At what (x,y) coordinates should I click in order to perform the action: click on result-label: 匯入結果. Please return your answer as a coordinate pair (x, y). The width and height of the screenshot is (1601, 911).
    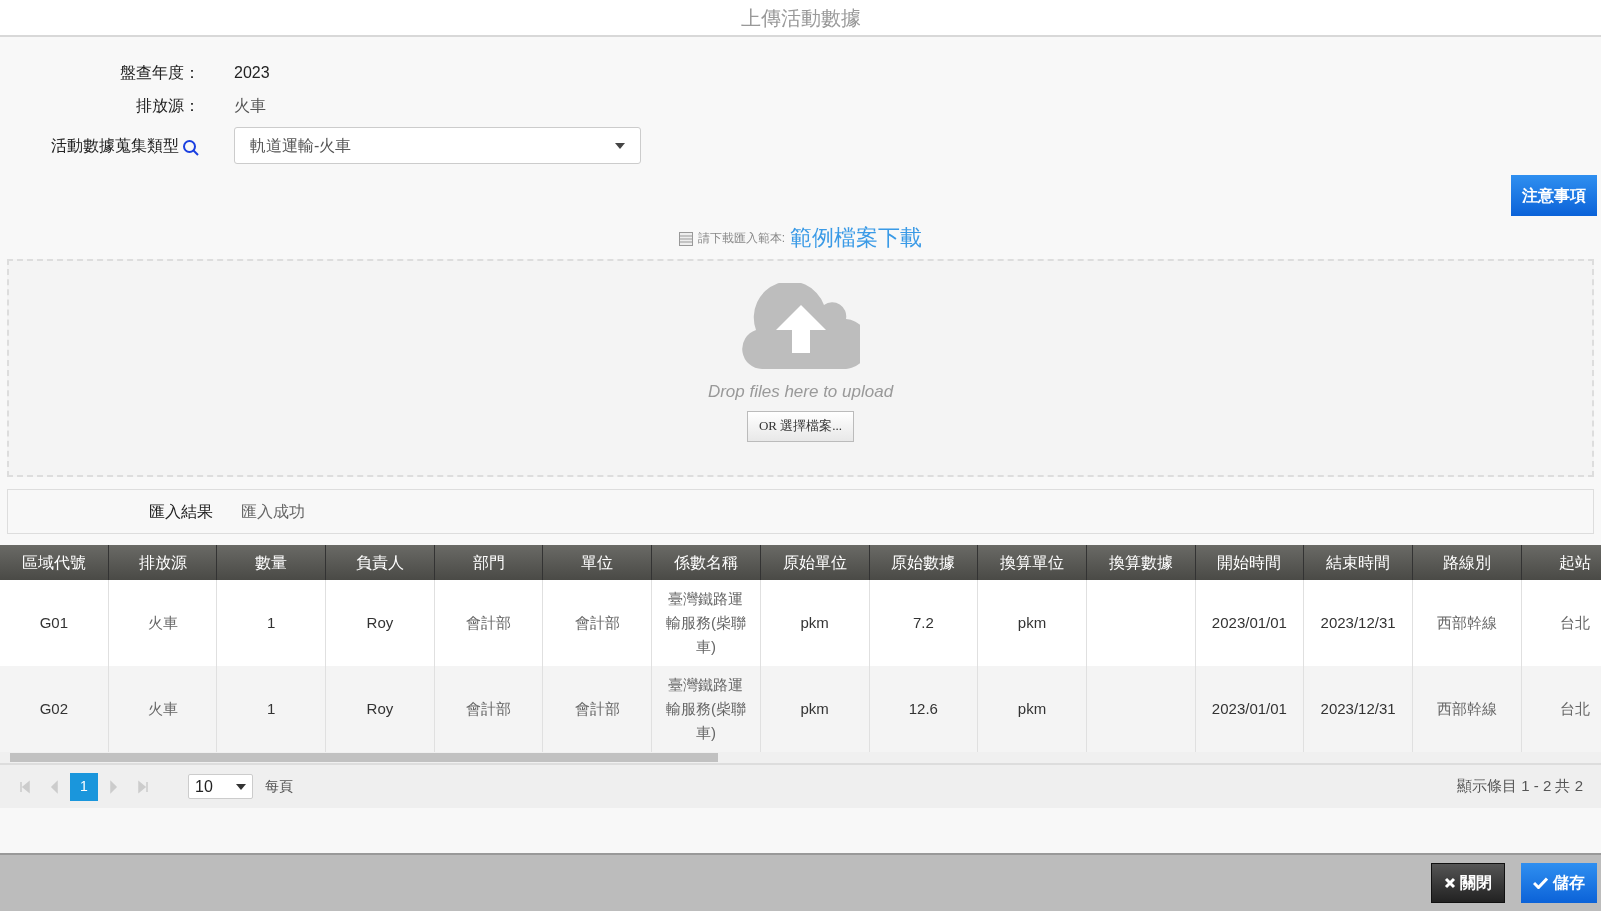
    Looking at the image, I should click on (180, 511).